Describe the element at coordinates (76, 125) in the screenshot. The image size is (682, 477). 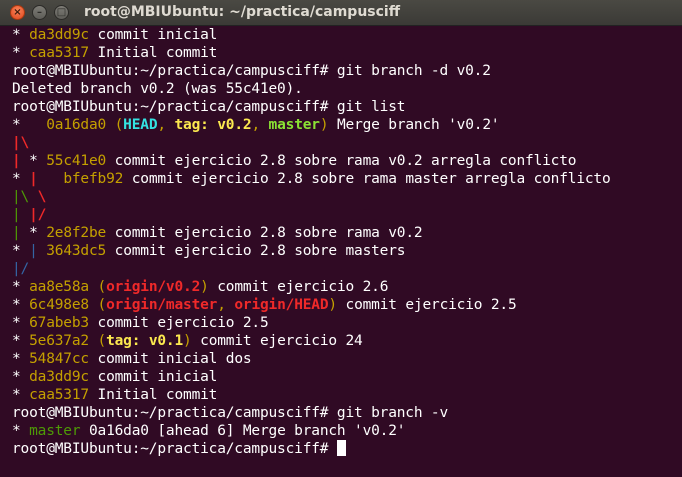
I see `terminal-text-segment: 0a16da0` at that location.